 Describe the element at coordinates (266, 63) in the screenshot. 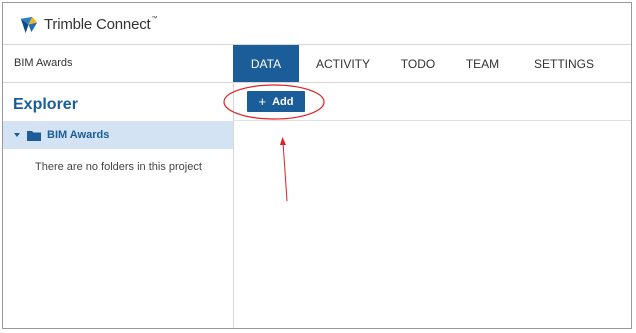

I see `tab-data: DATA` at that location.